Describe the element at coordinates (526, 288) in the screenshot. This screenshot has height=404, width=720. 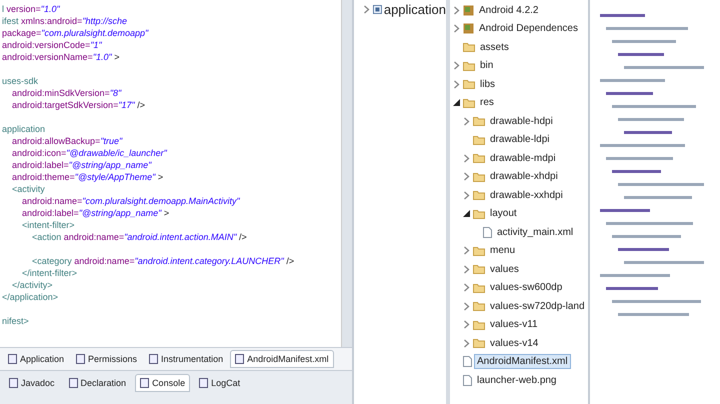
I see `tree-item: values-sw600dp` at that location.